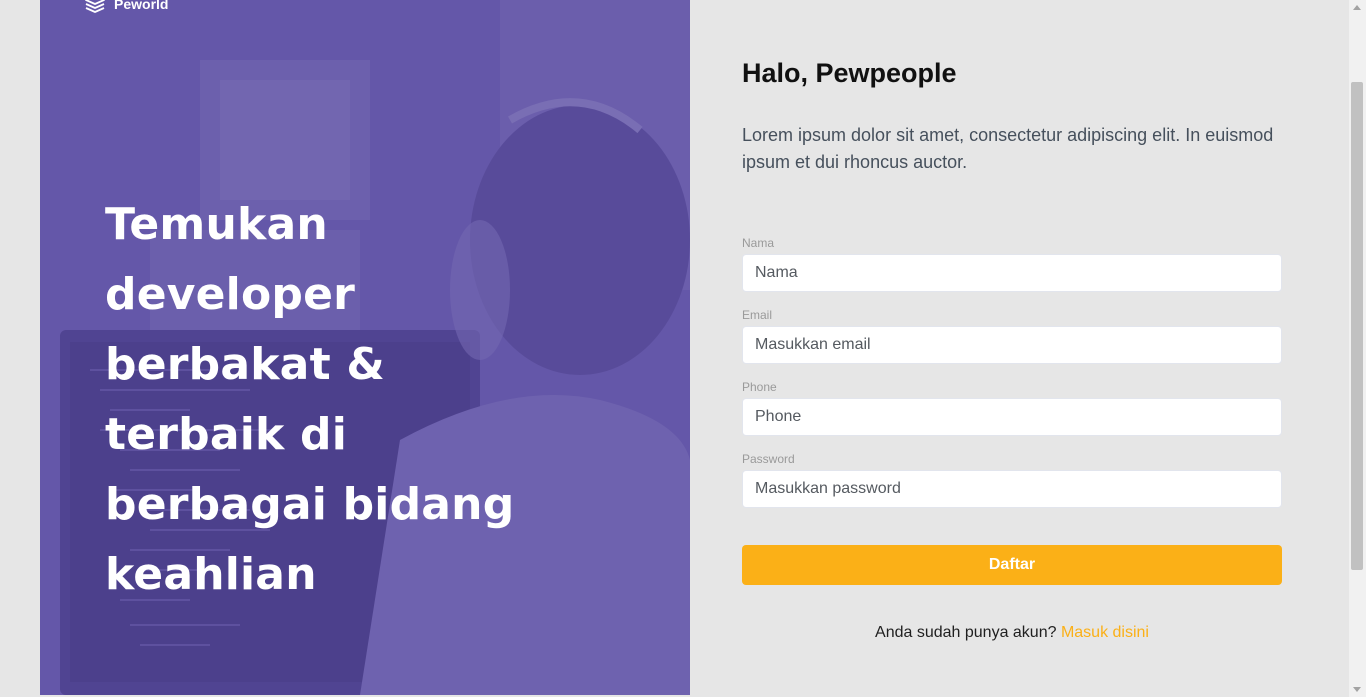  I want to click on name-label: Nama, so click(758, 243).